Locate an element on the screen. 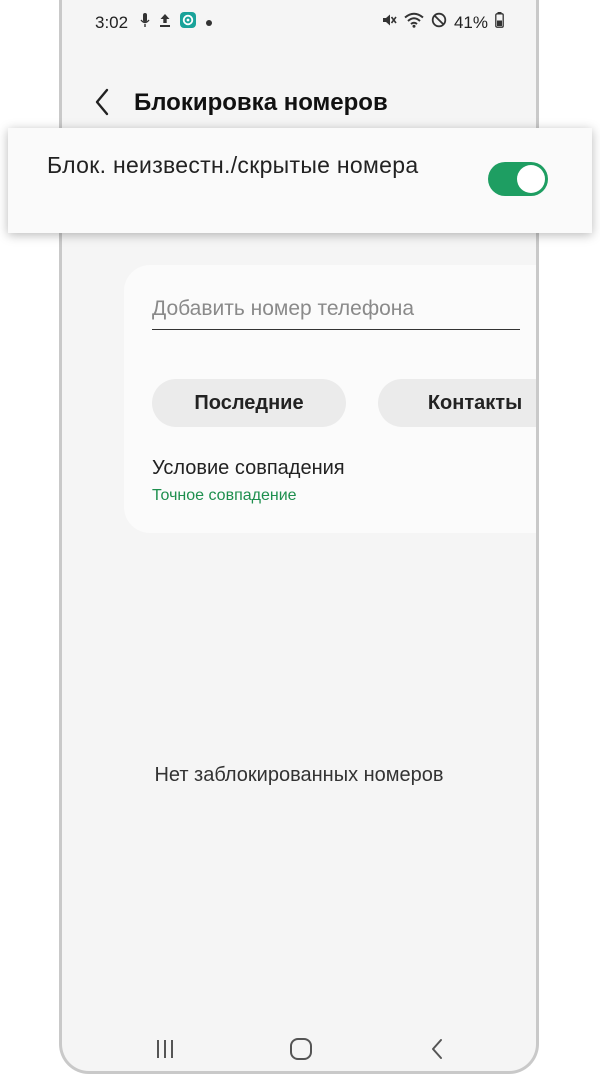 Image resolution: width=600 pixels, height=1077 pixels. system-back-button is located at coordinates (437, 1049).